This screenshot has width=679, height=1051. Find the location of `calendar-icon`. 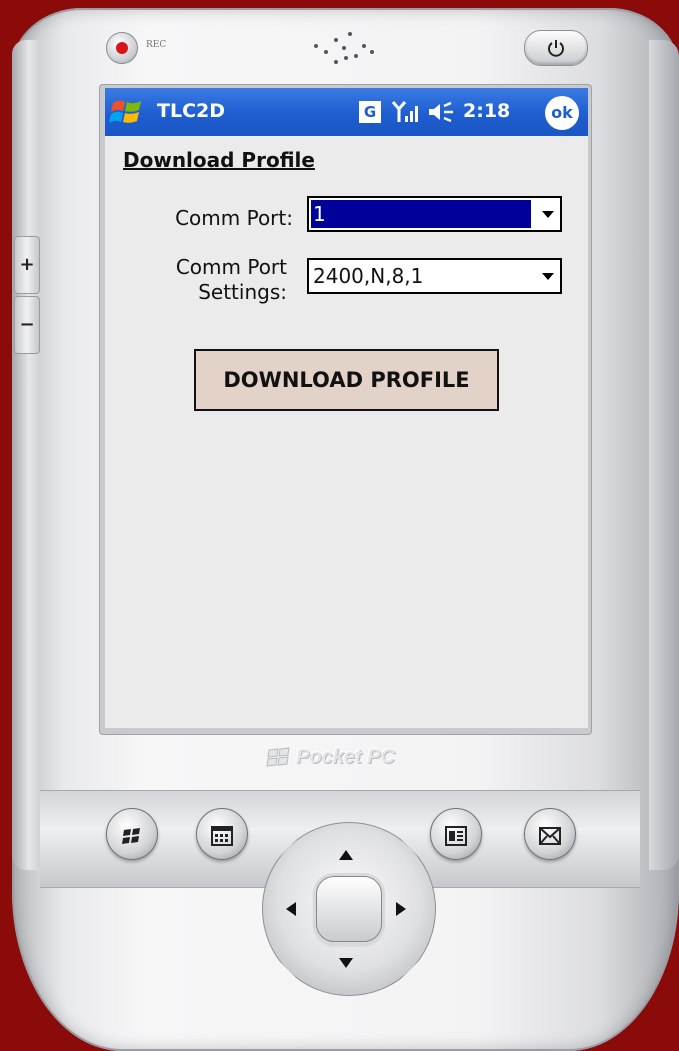

calendar-icon is located at coordinates (222, 835).